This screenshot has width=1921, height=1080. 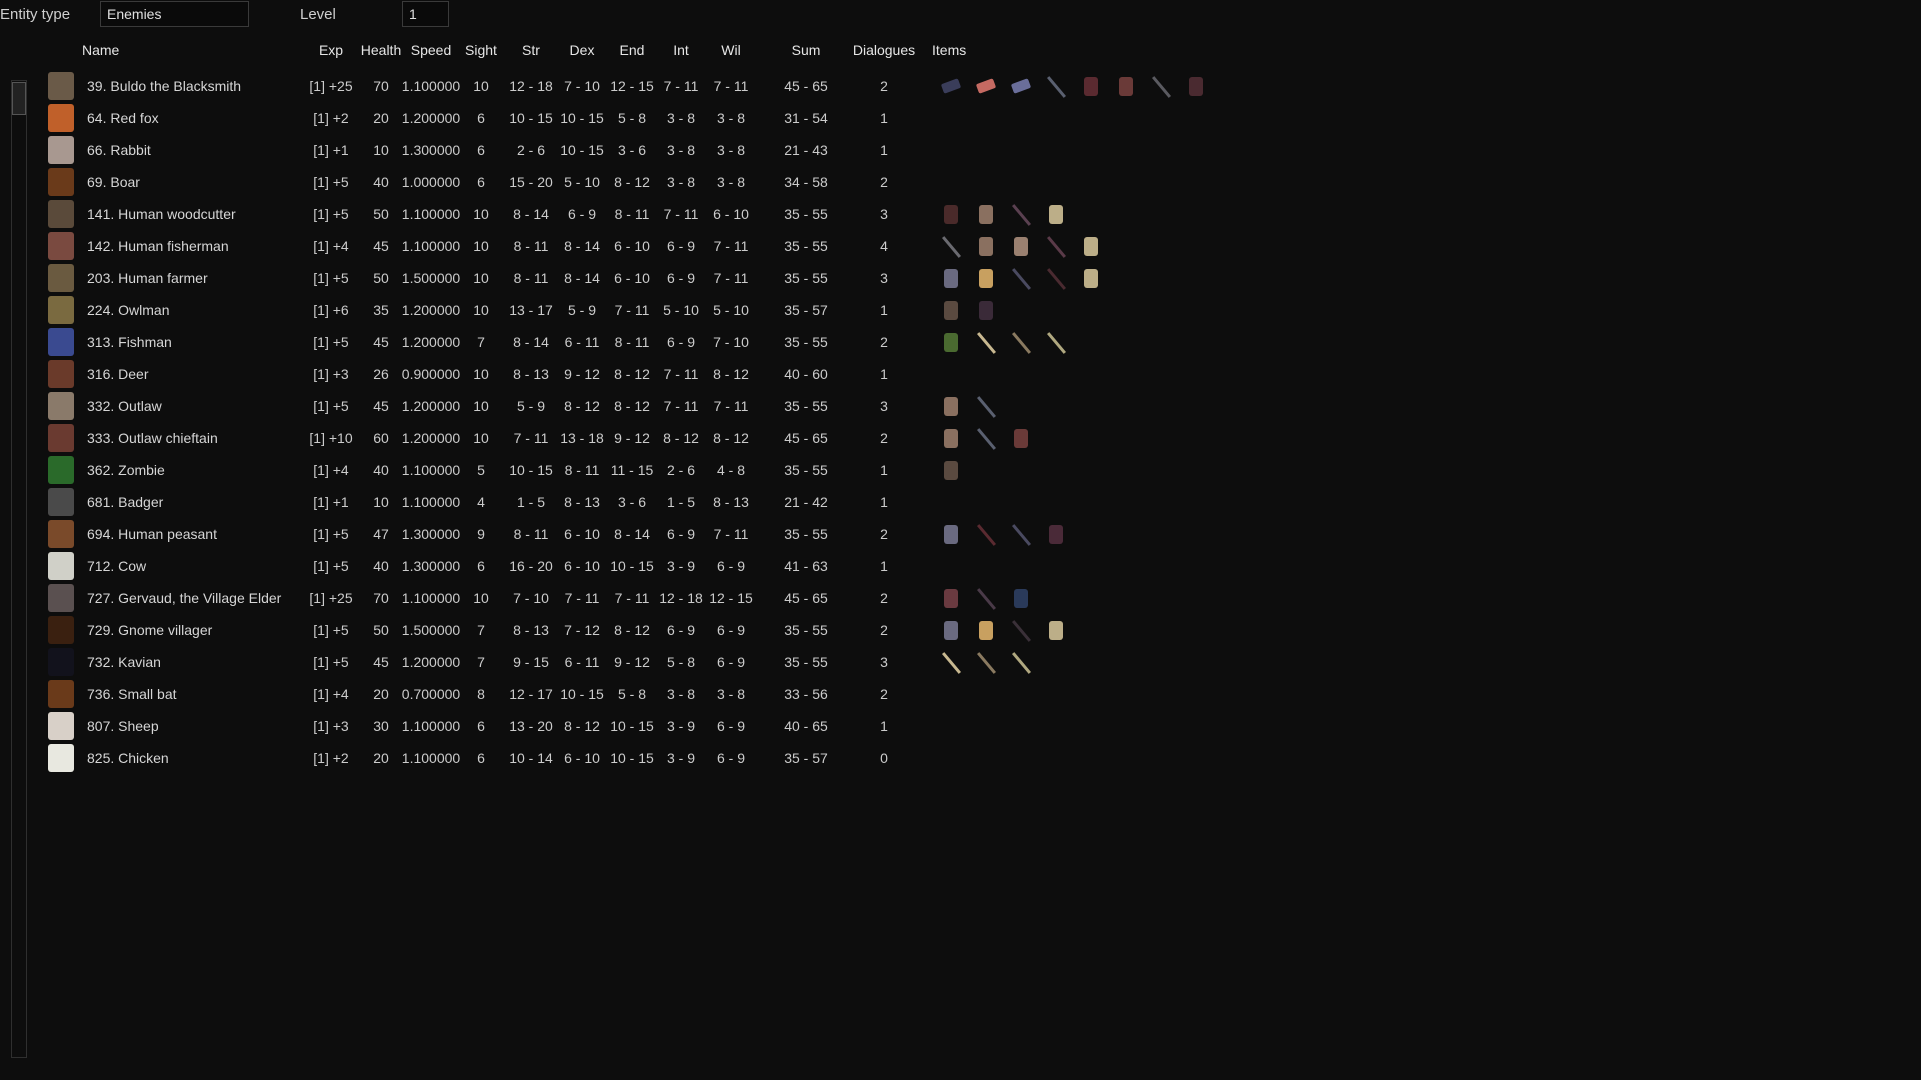 I want to click on belt-icon, so click(x=1091, y=86).